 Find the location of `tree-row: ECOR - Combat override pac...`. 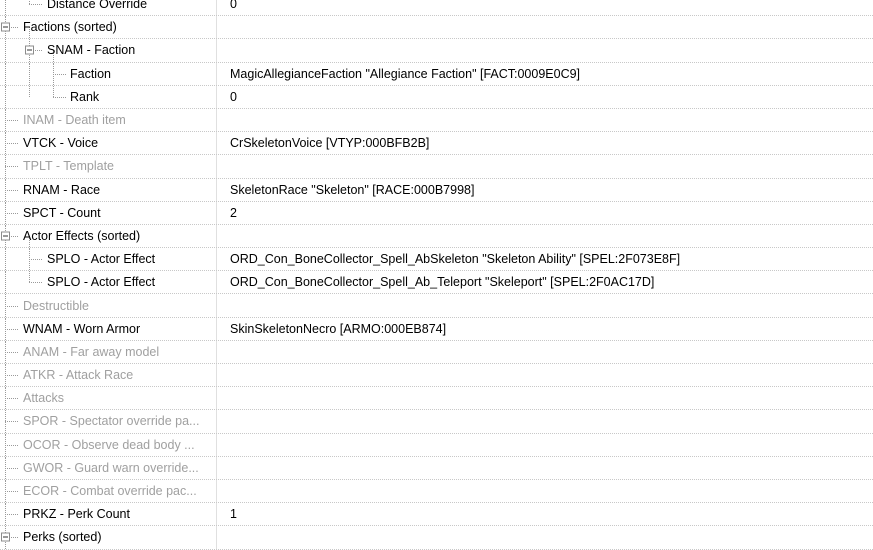

tree-row: ECOR - Combat override pac... is located at coordinates (436, 491).